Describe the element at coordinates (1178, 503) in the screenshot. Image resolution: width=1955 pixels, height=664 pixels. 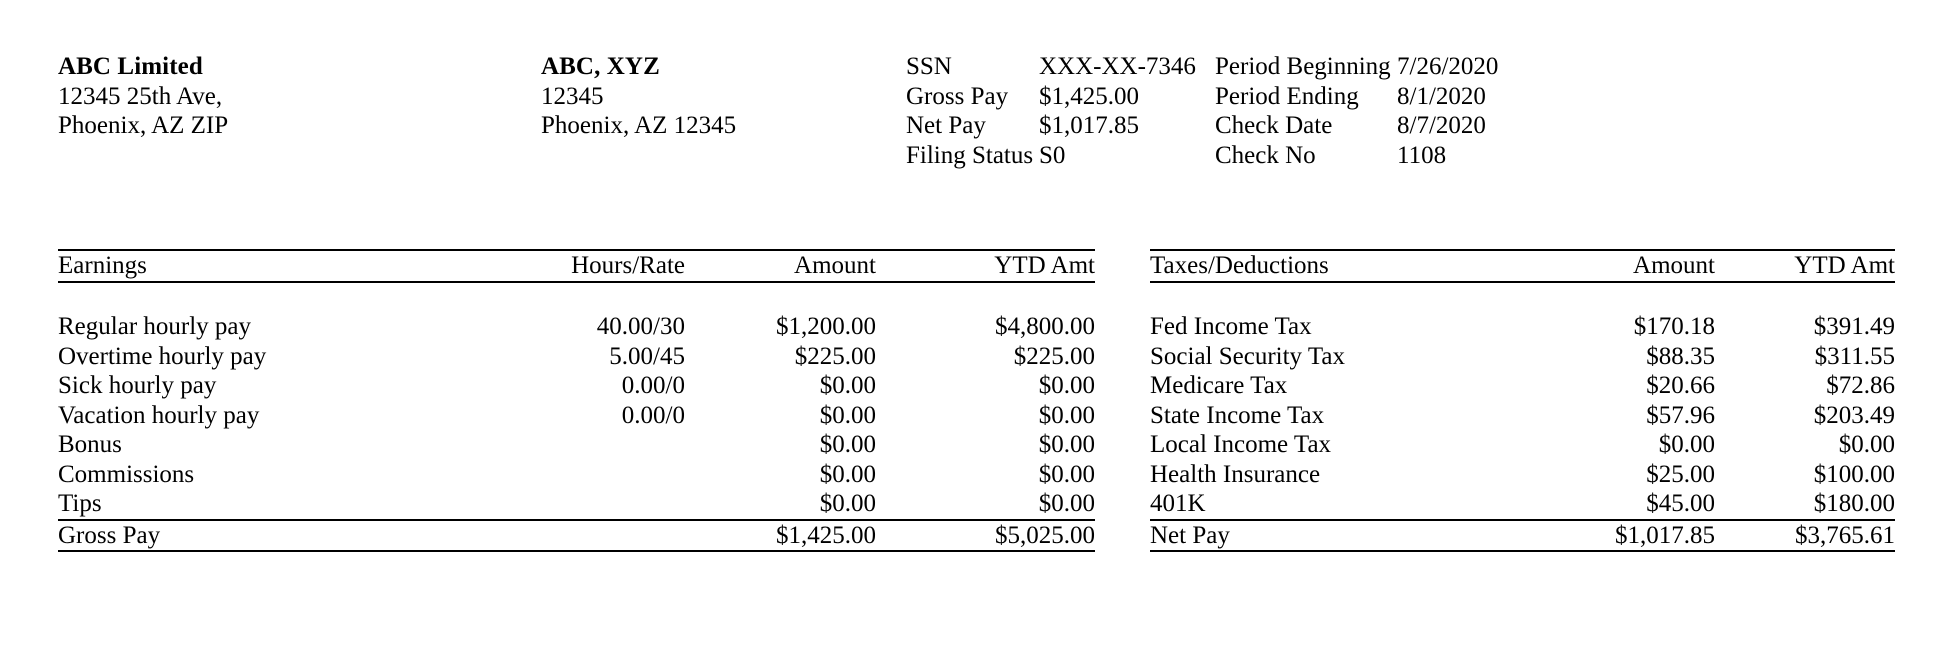
I see `deduction-row-label: 401K` at that location.